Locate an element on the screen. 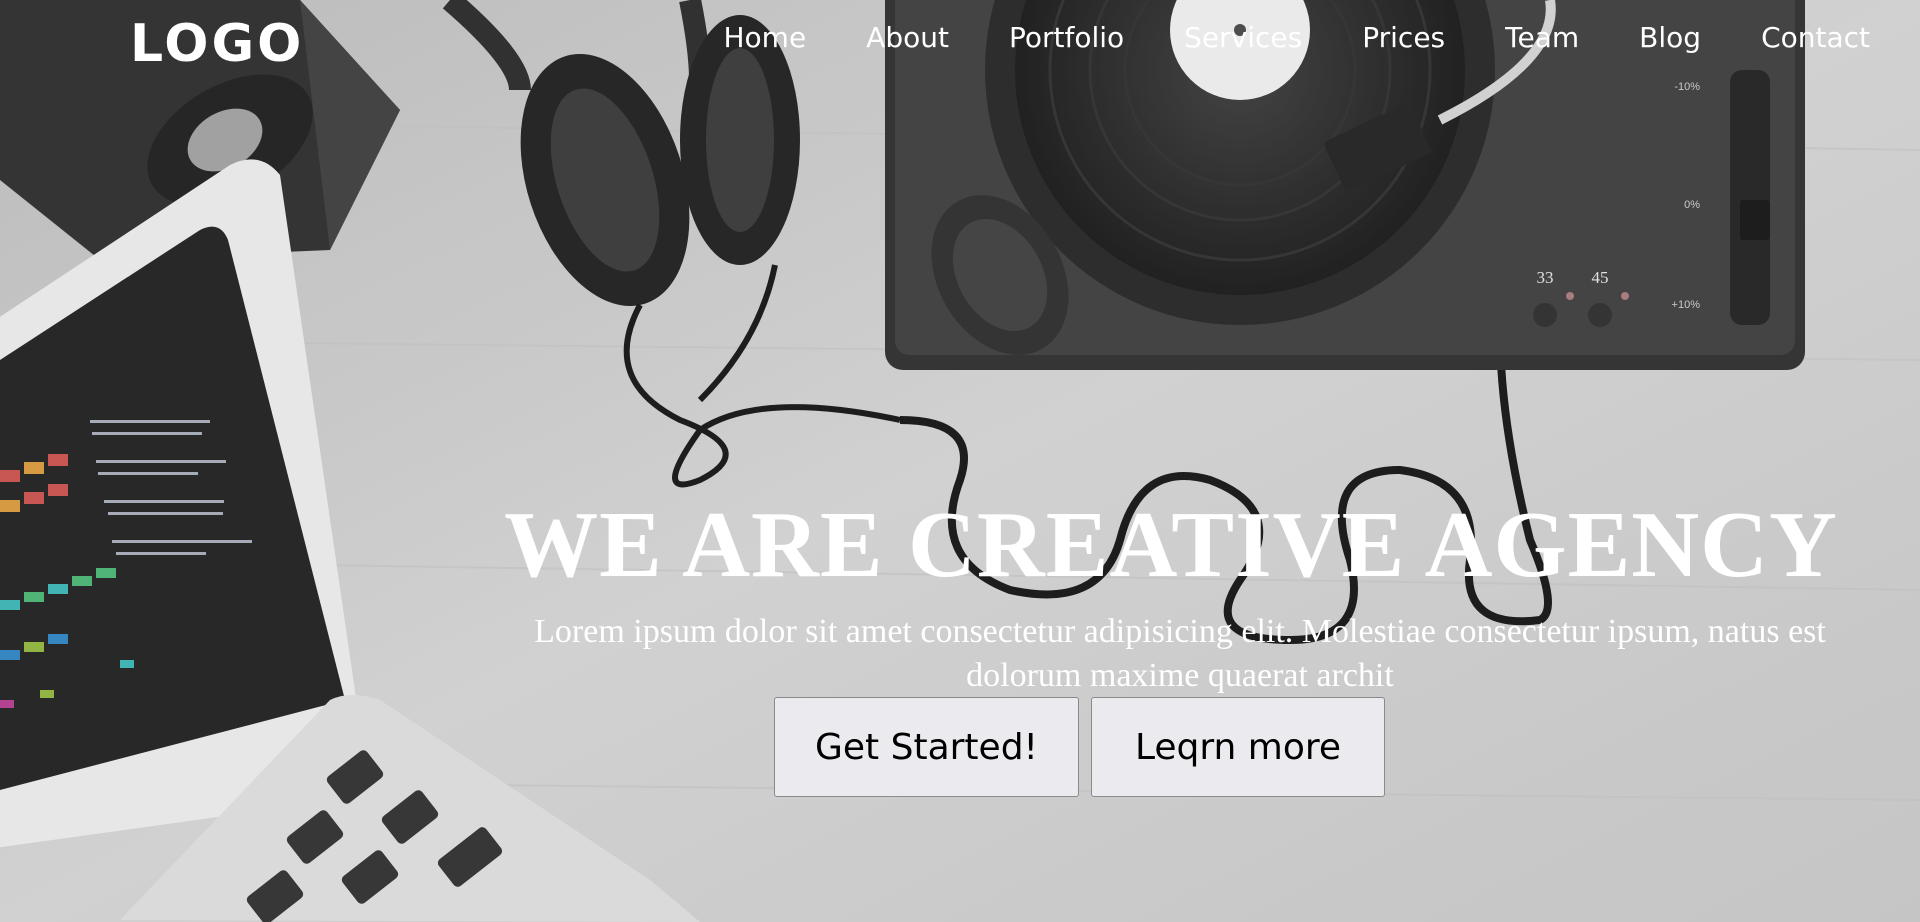  hero-title: WE ARE CREATIVE AGENCY is located at coordinates (1171, 545).